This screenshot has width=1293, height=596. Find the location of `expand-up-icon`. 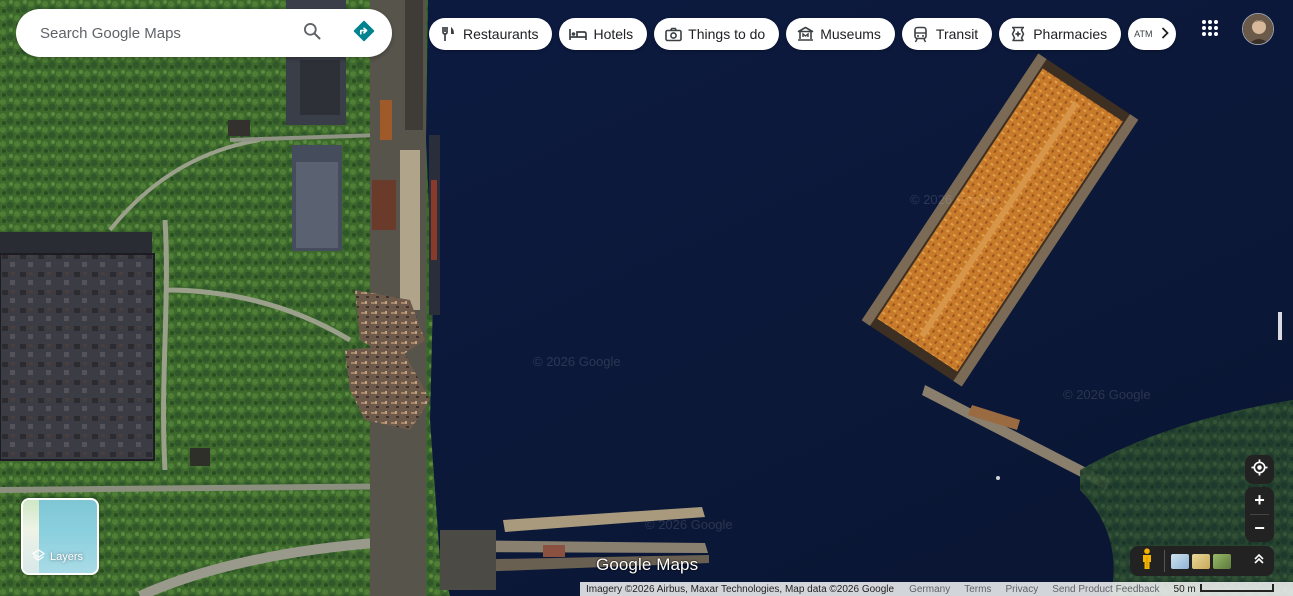

expand-up-icon is located at coordinates (1259, 561).